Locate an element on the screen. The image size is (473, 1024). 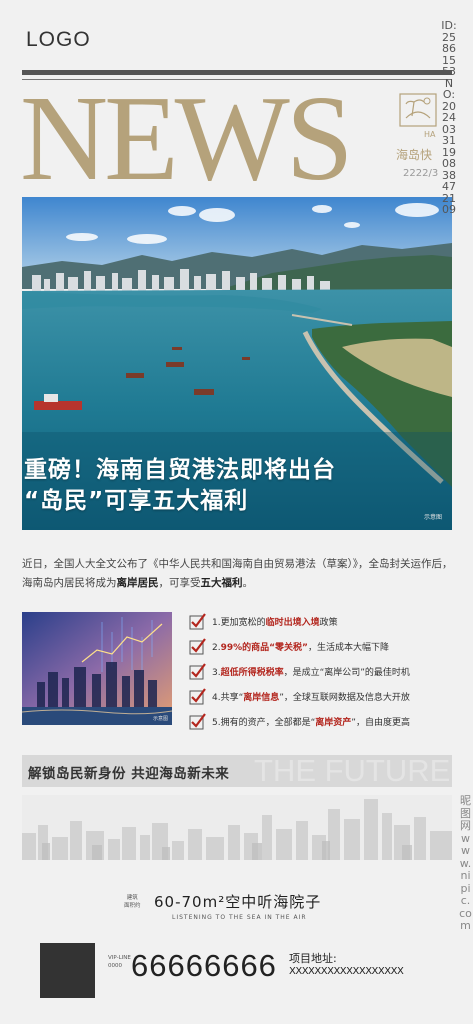
list-item: 1.更加宽松的临时出境入境政策 is located at coordinates (324, 621).